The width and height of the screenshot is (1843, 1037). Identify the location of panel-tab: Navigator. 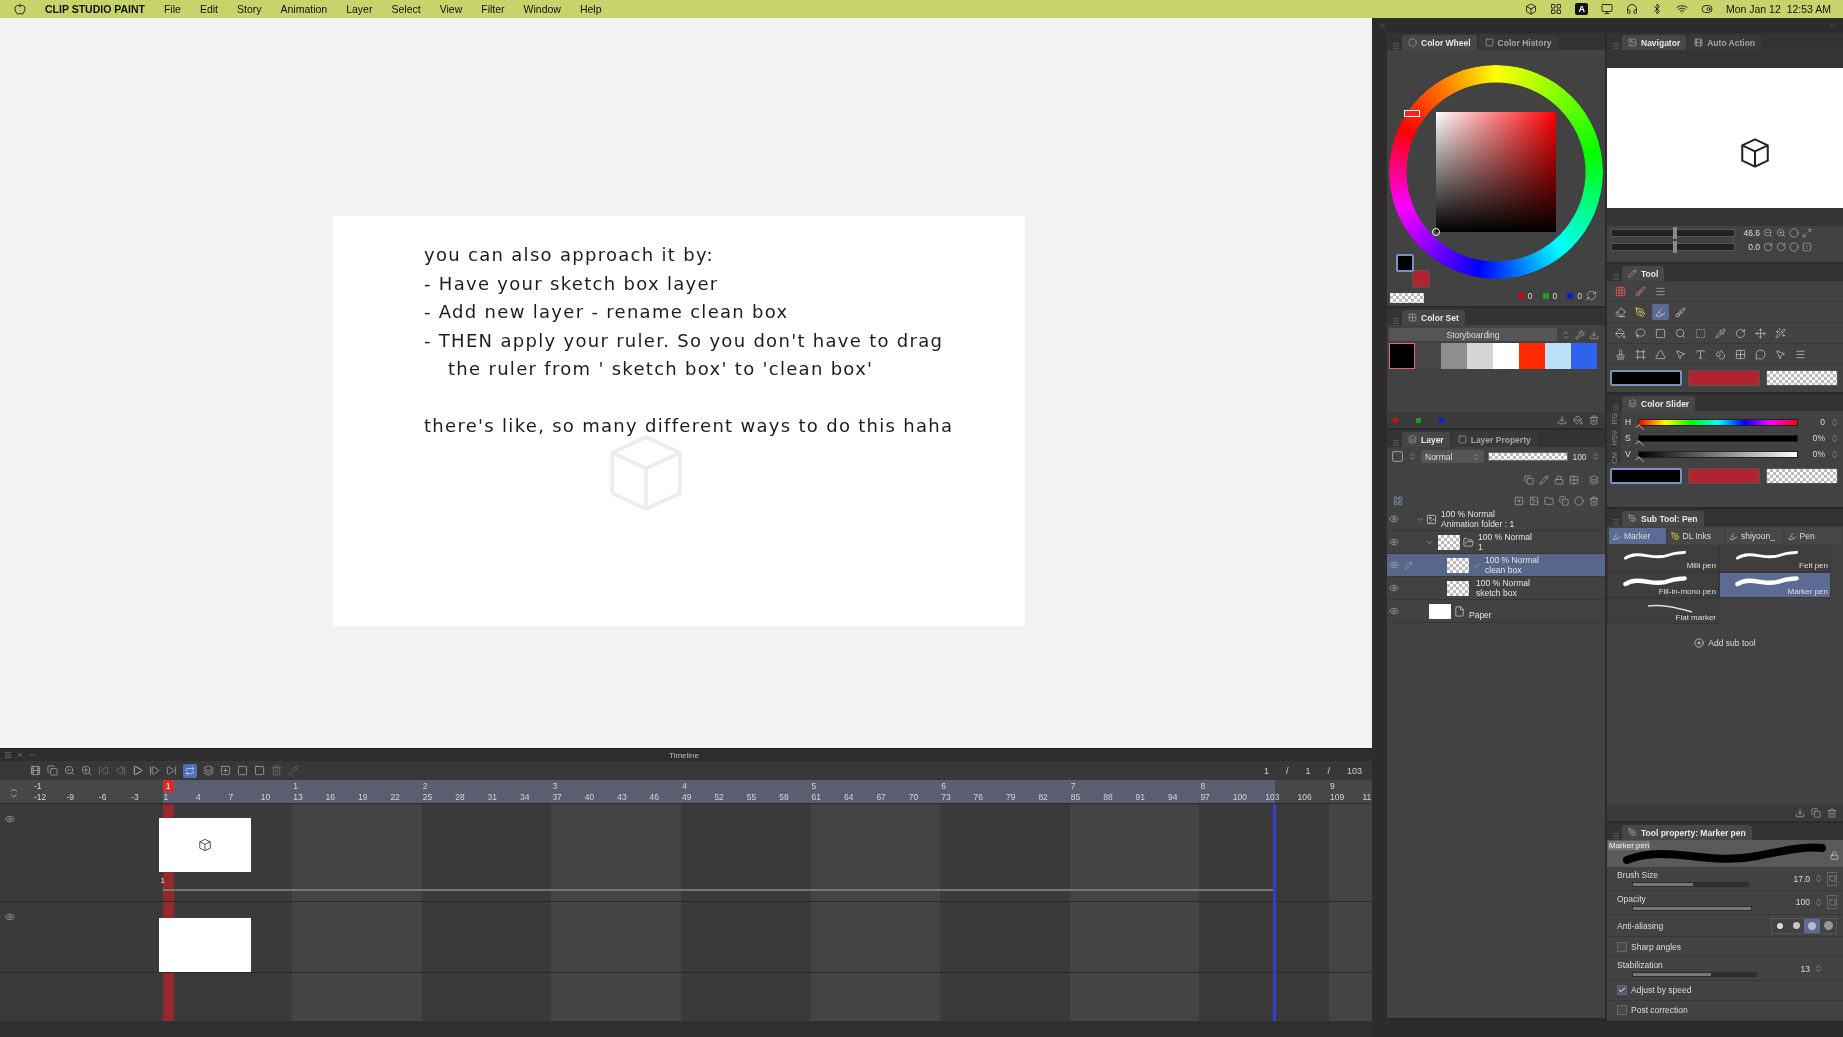
(1654, 42).